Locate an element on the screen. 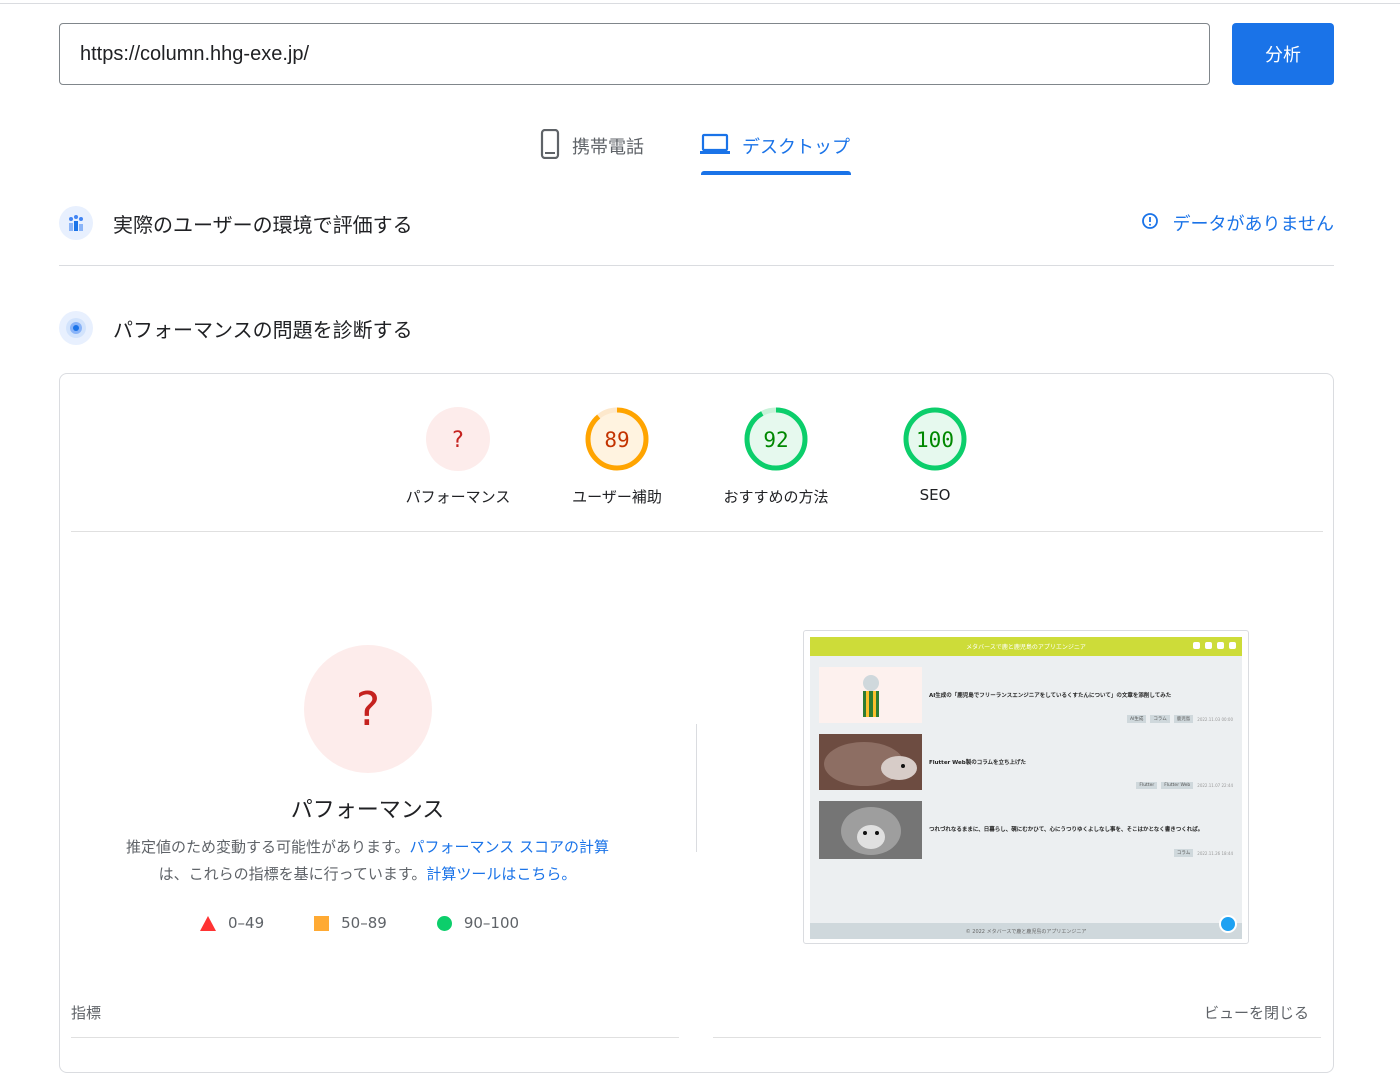 This screenshot has height=1073, width=1400. calculator-link: 計算ツールはこちら。 is located at coordinates (501, 874).